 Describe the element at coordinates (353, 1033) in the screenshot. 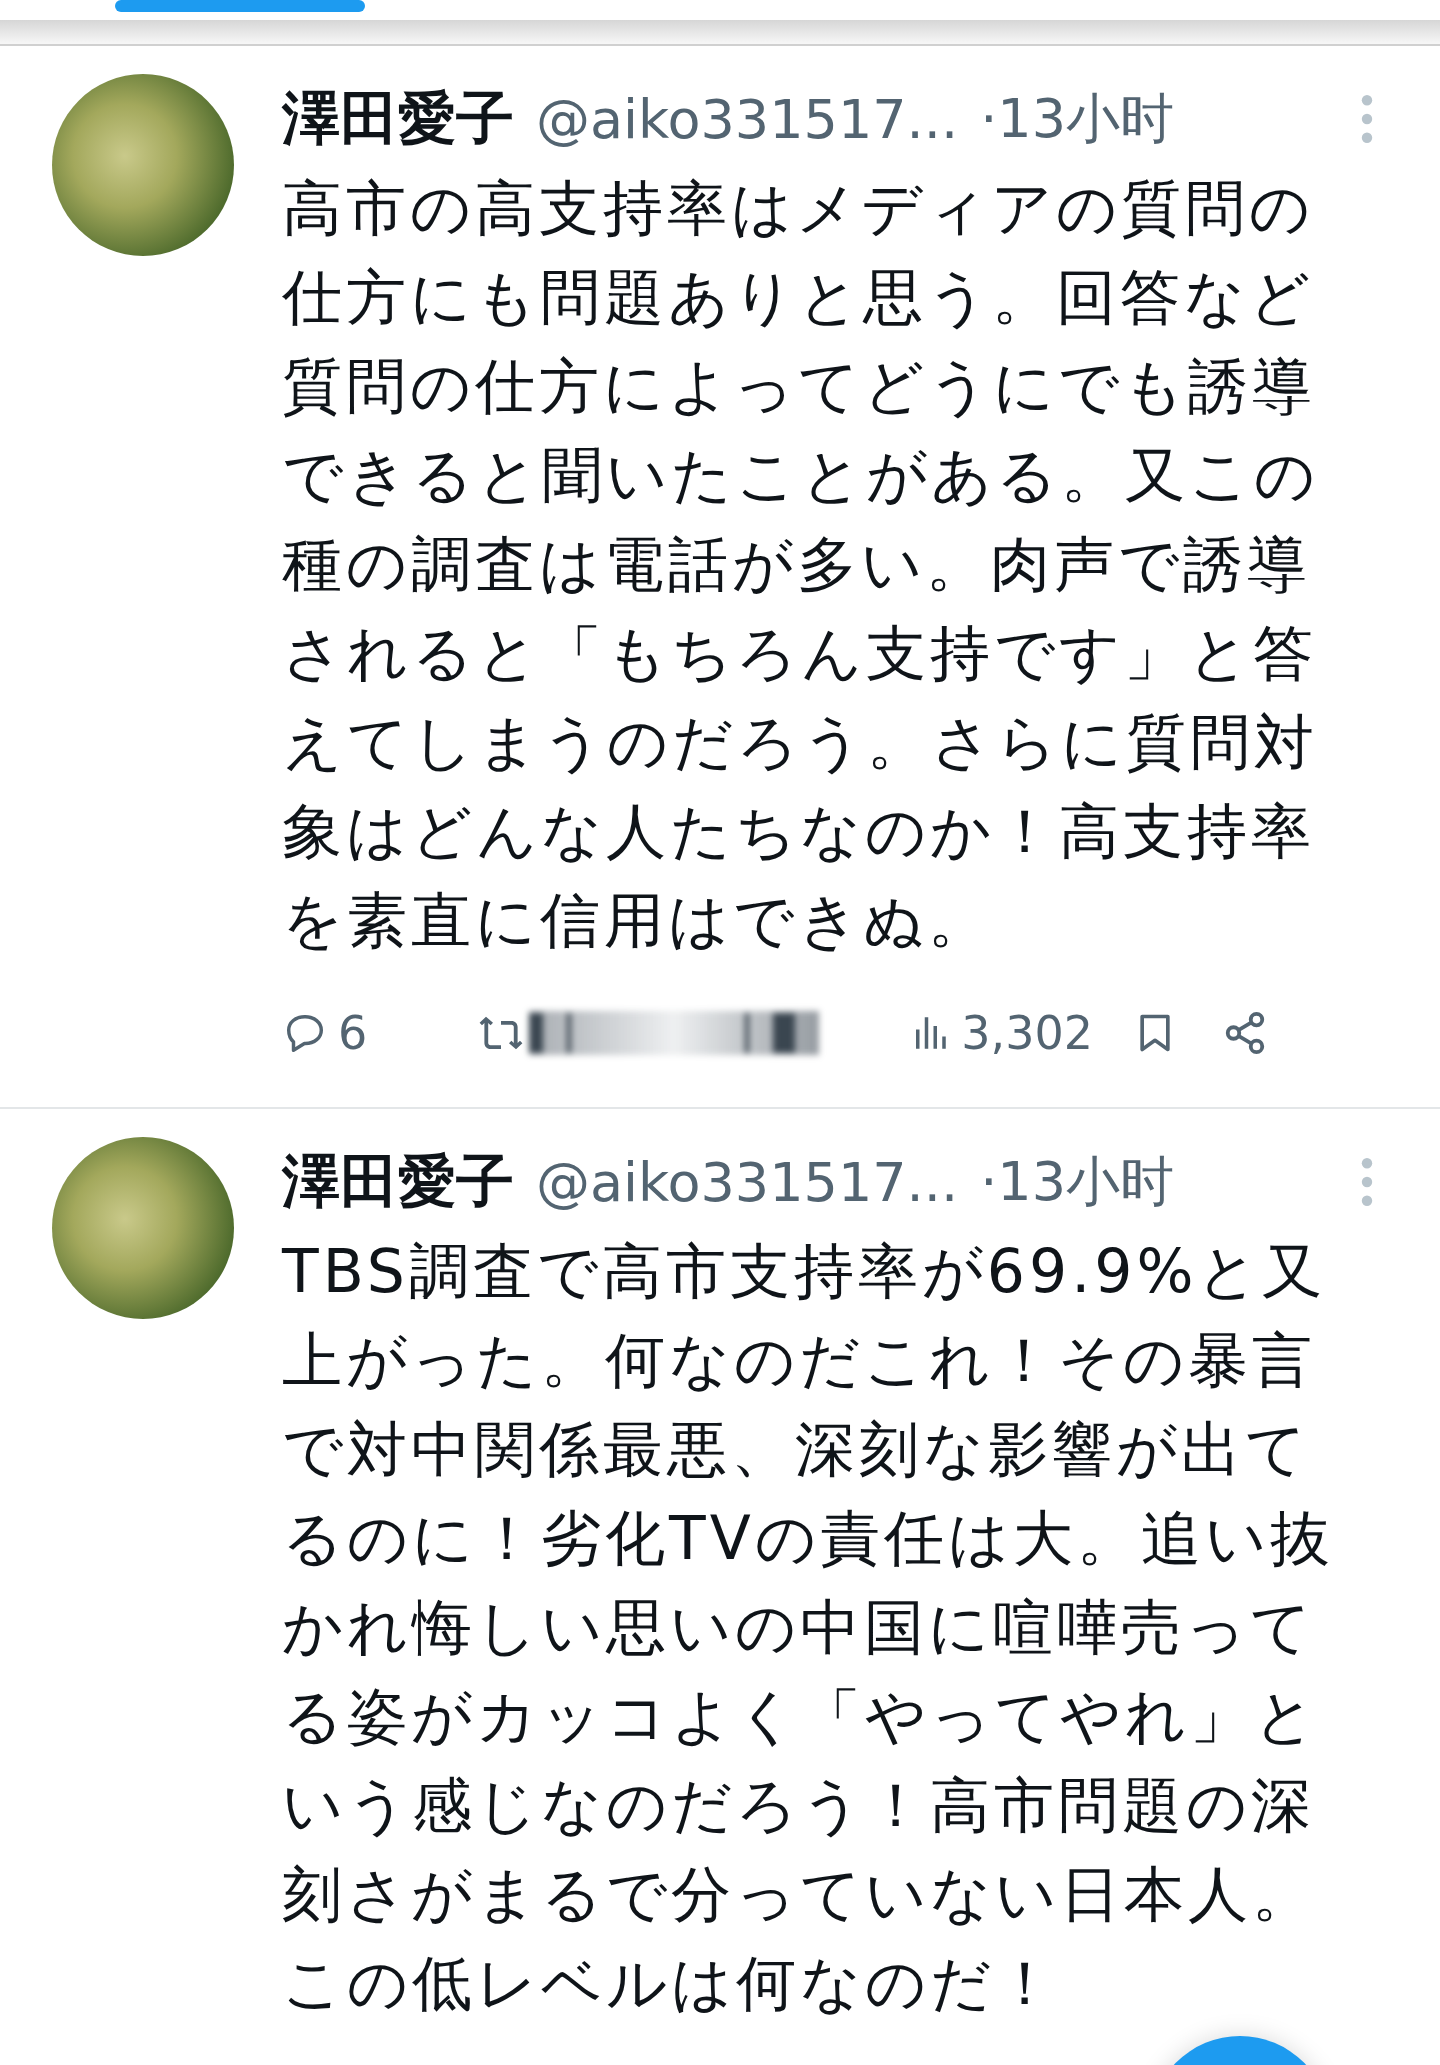

I see `reply-count: 6` at that location.